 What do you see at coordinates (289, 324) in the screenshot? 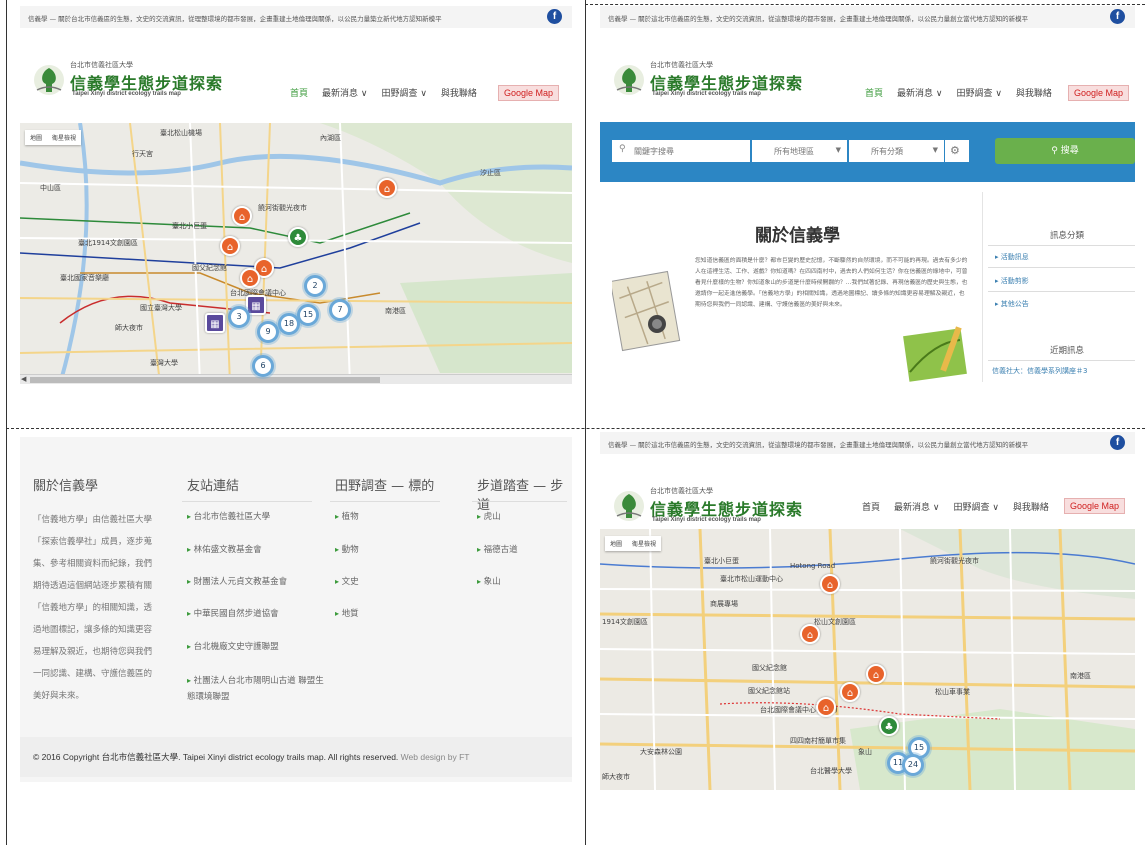
I see `map-cluster: 18` at bounding box center [289, 324].